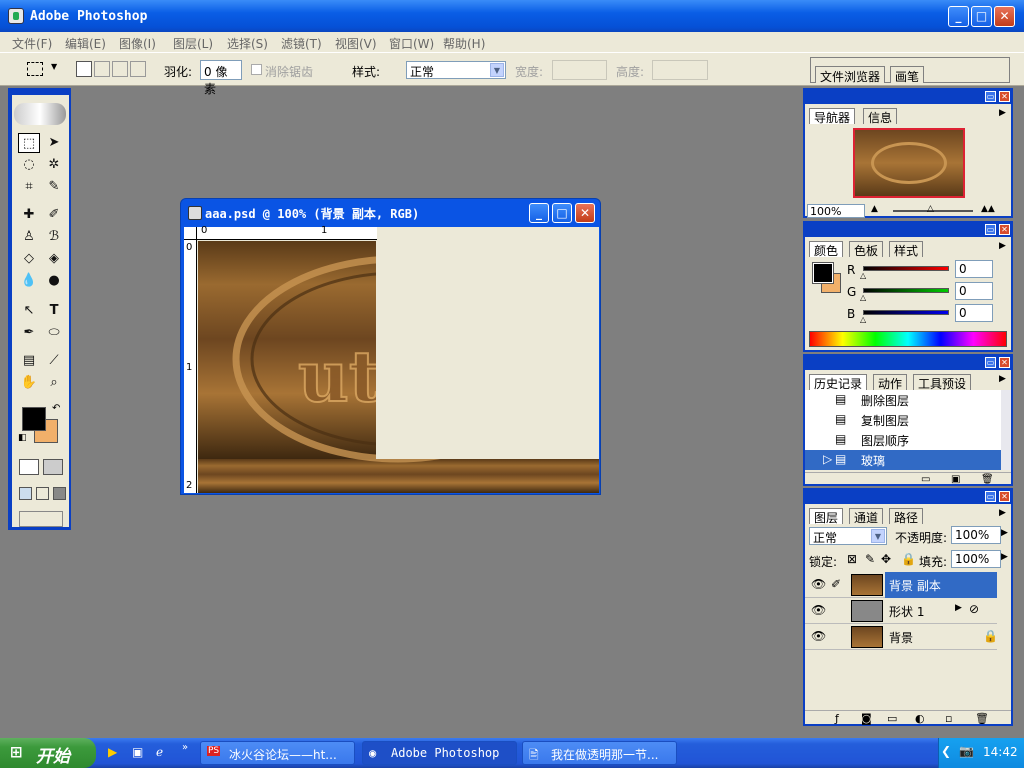 The image size is (1024, 768). I want to click on navigator-zoom-input: 100%, so click(836, 211).